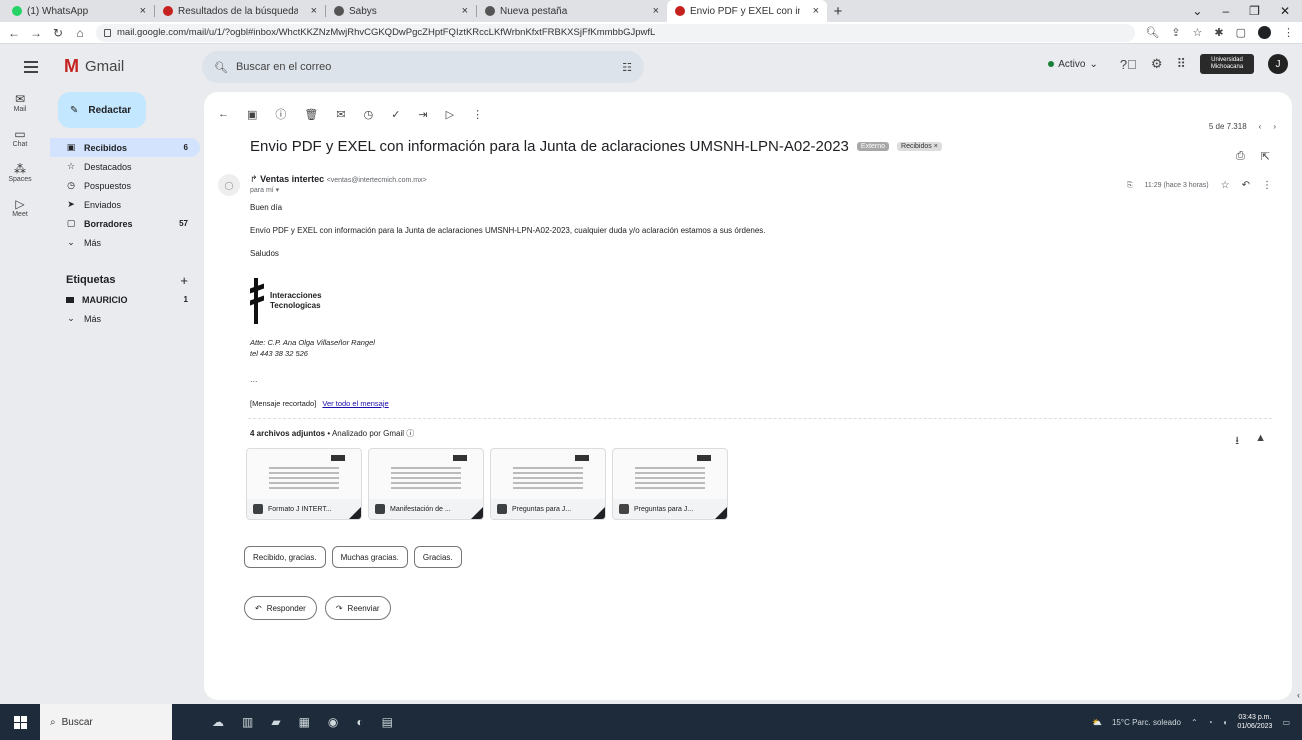 The height and width of the screenshot is (740, 1302). What do you see at coordinates (437, 557) in the screenshot?
I see `smart-reply-button: Gracias.` at bounding box center [437, 557].